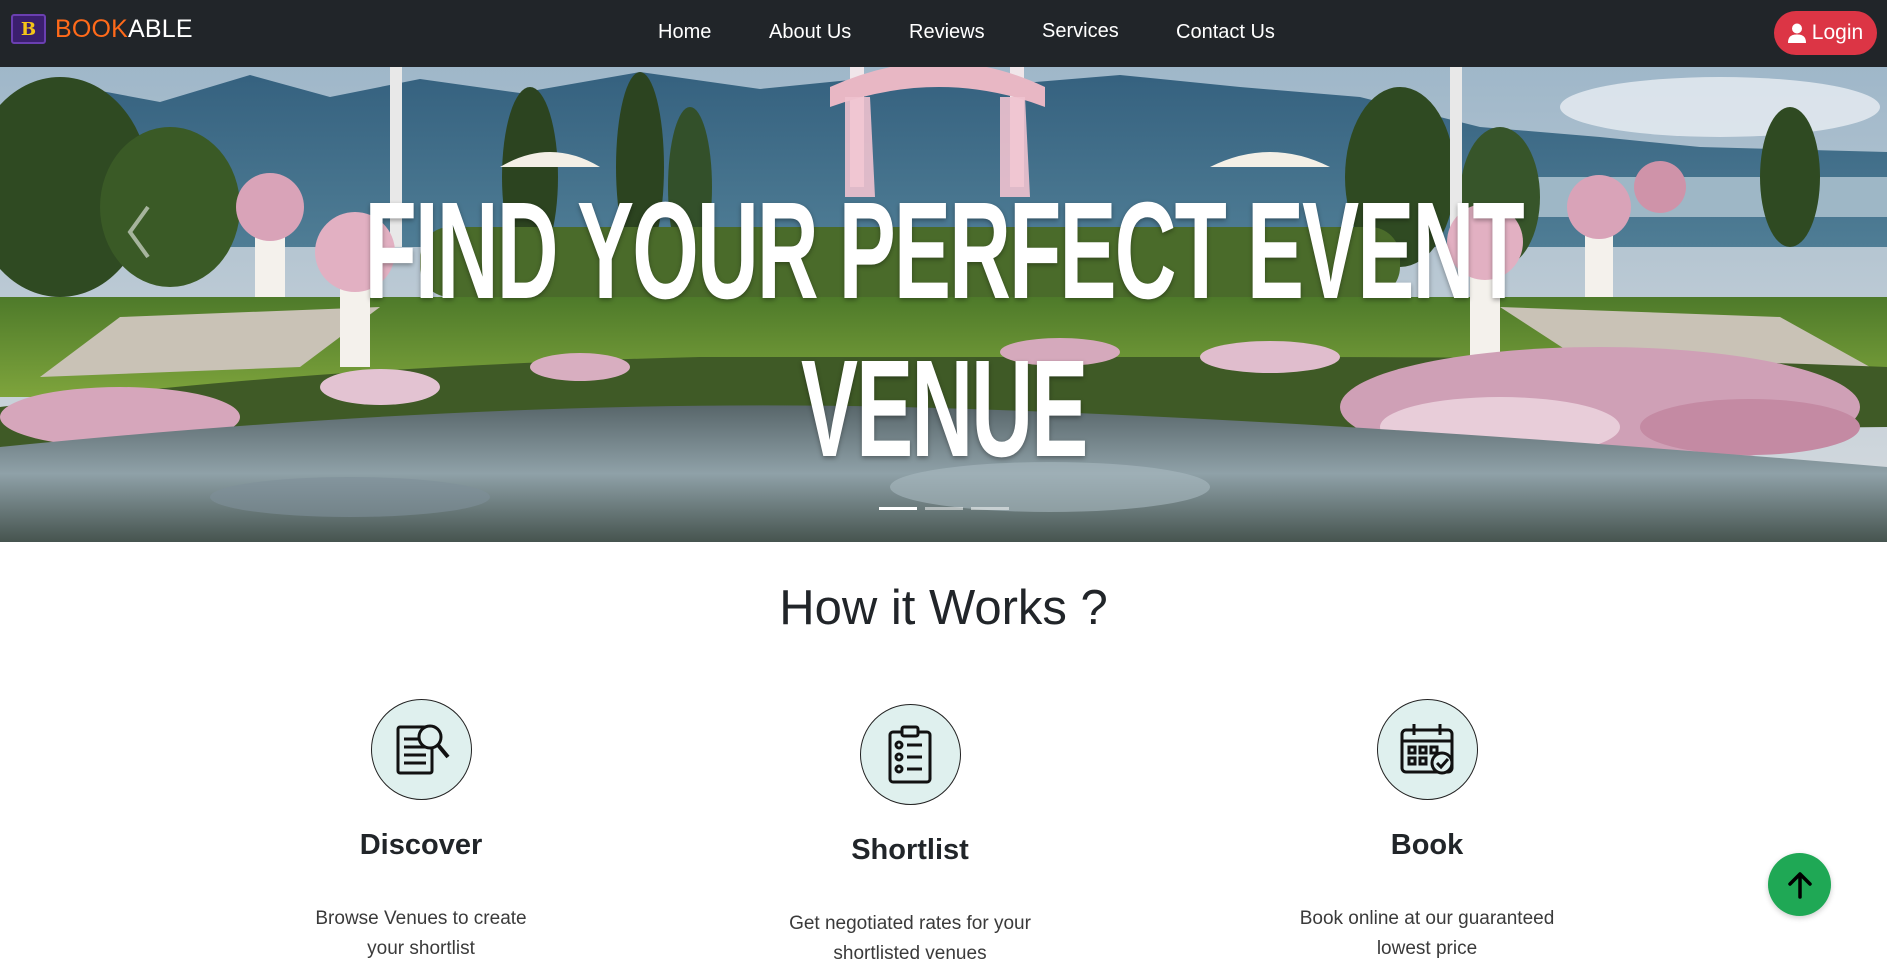 This screenshot has height=963, width=1887. Describe the element at coordinates (943, 608) in the screenshot. I see `how-it-works-title: How it Works ?` at that location.